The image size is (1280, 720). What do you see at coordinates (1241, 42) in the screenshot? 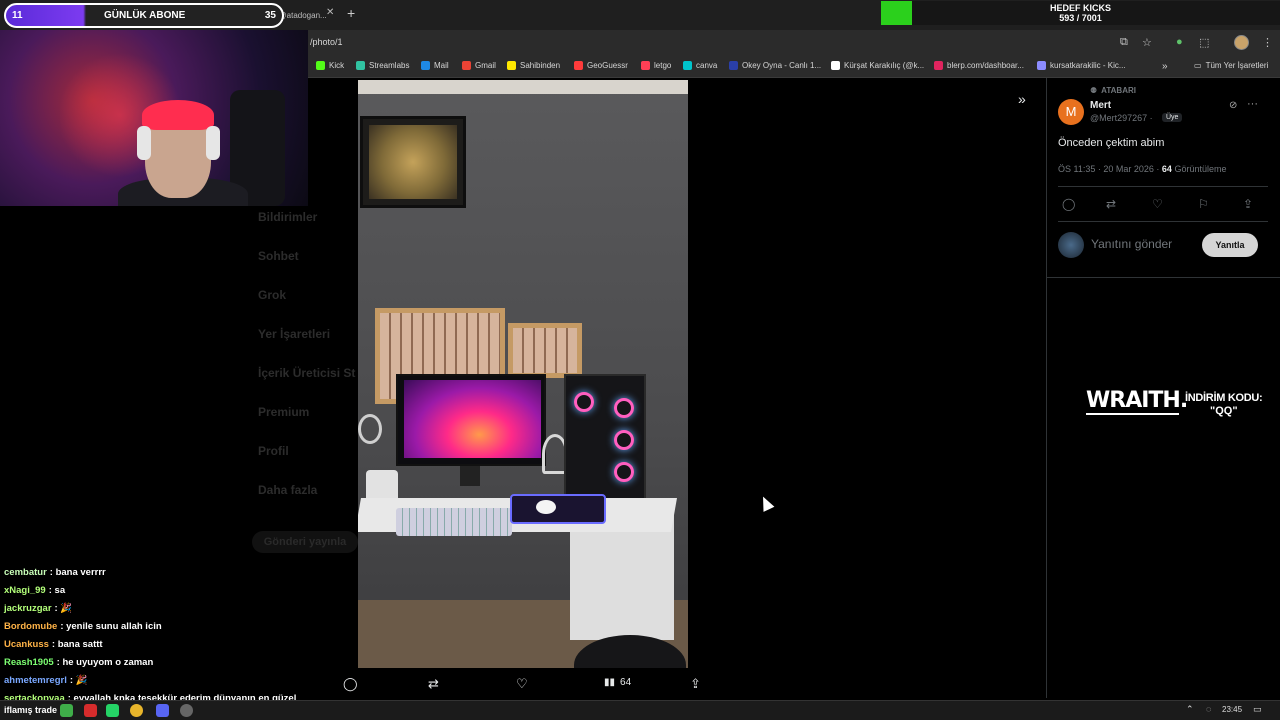
I see `profile-avatar` at bounding box center [1241, 42].